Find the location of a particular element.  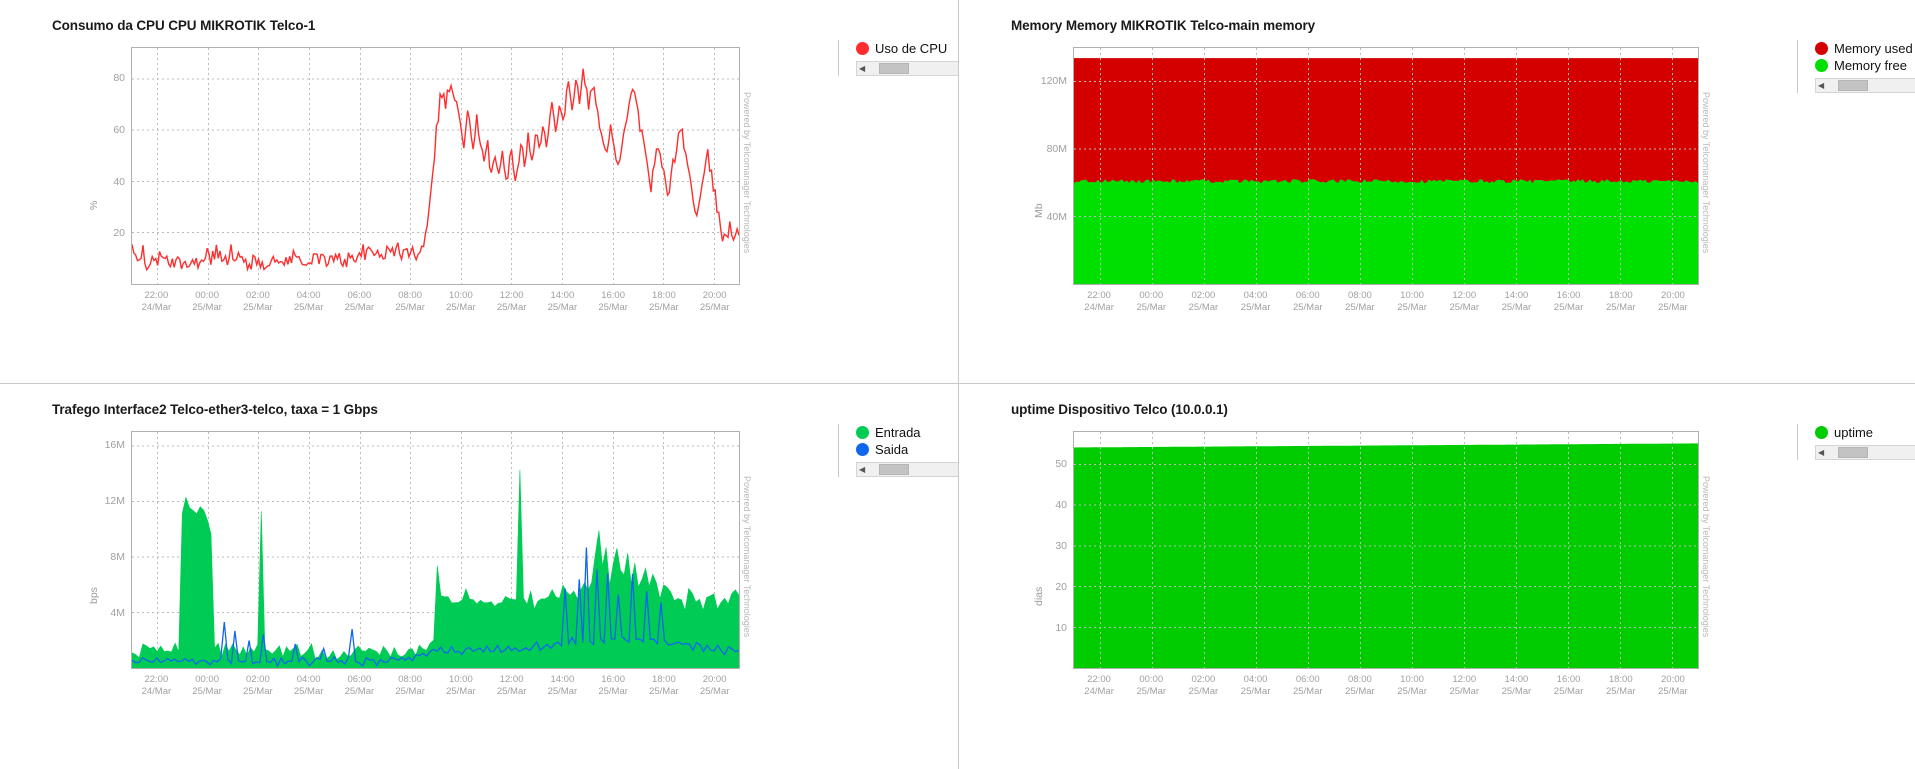

x-tick-time: 06:00 is located at coordinates (1307, 295).